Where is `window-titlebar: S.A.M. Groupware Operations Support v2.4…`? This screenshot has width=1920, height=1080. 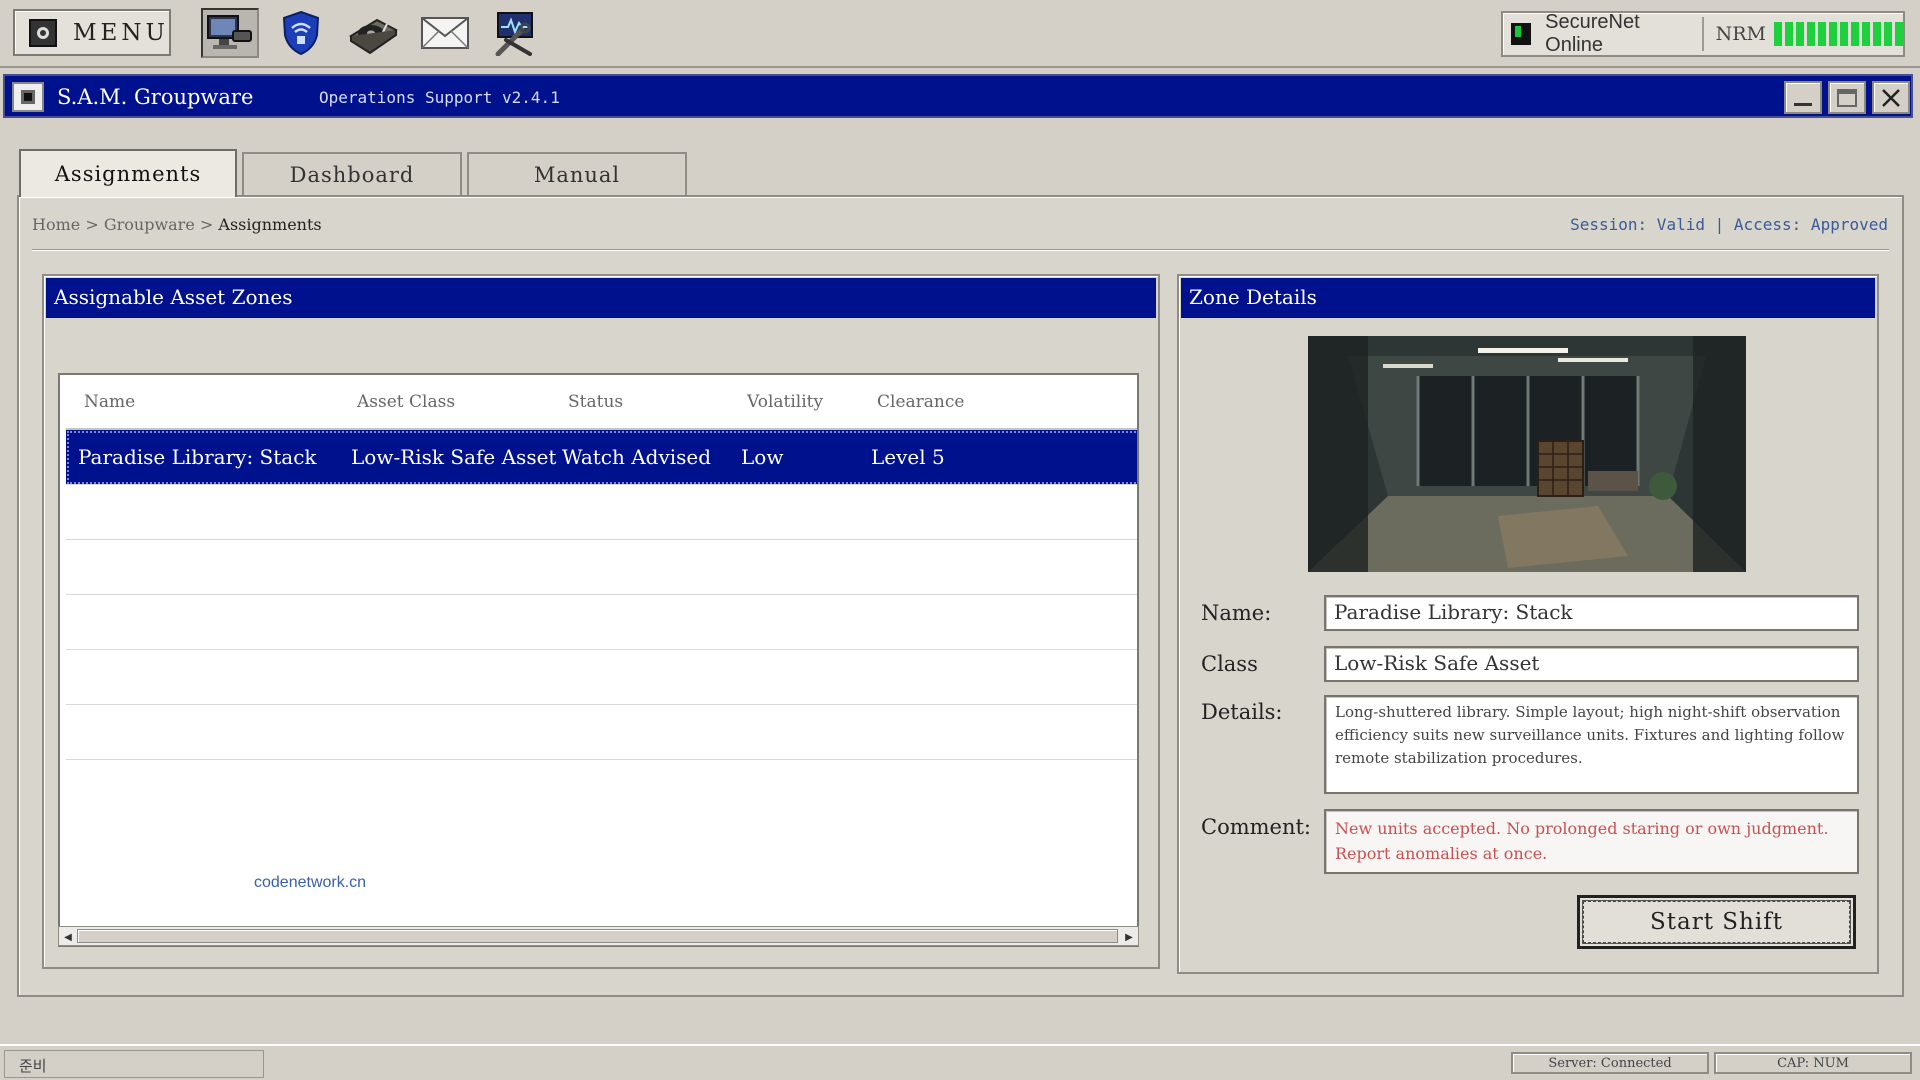 window-titlebar: S.A.M. Groupware Operations Support v2.4… is located at coordinates (958, 96).